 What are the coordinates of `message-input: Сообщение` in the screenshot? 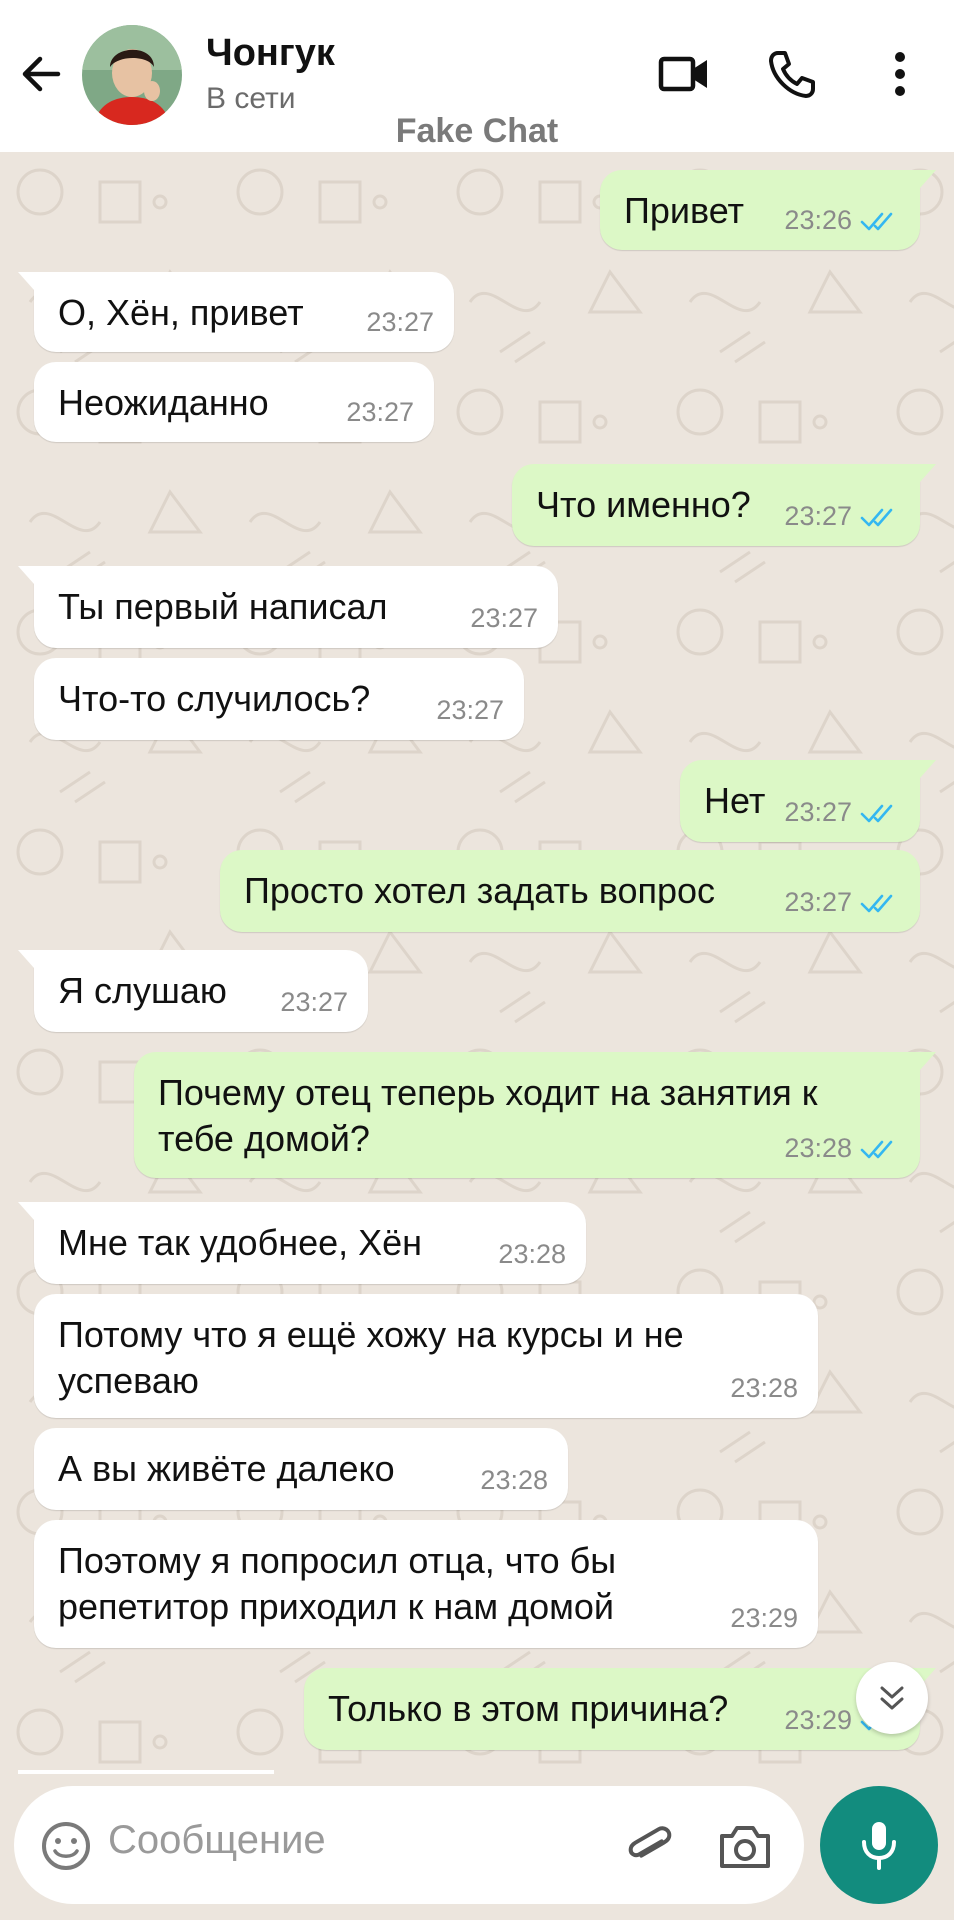 It's located at (217, 1840).